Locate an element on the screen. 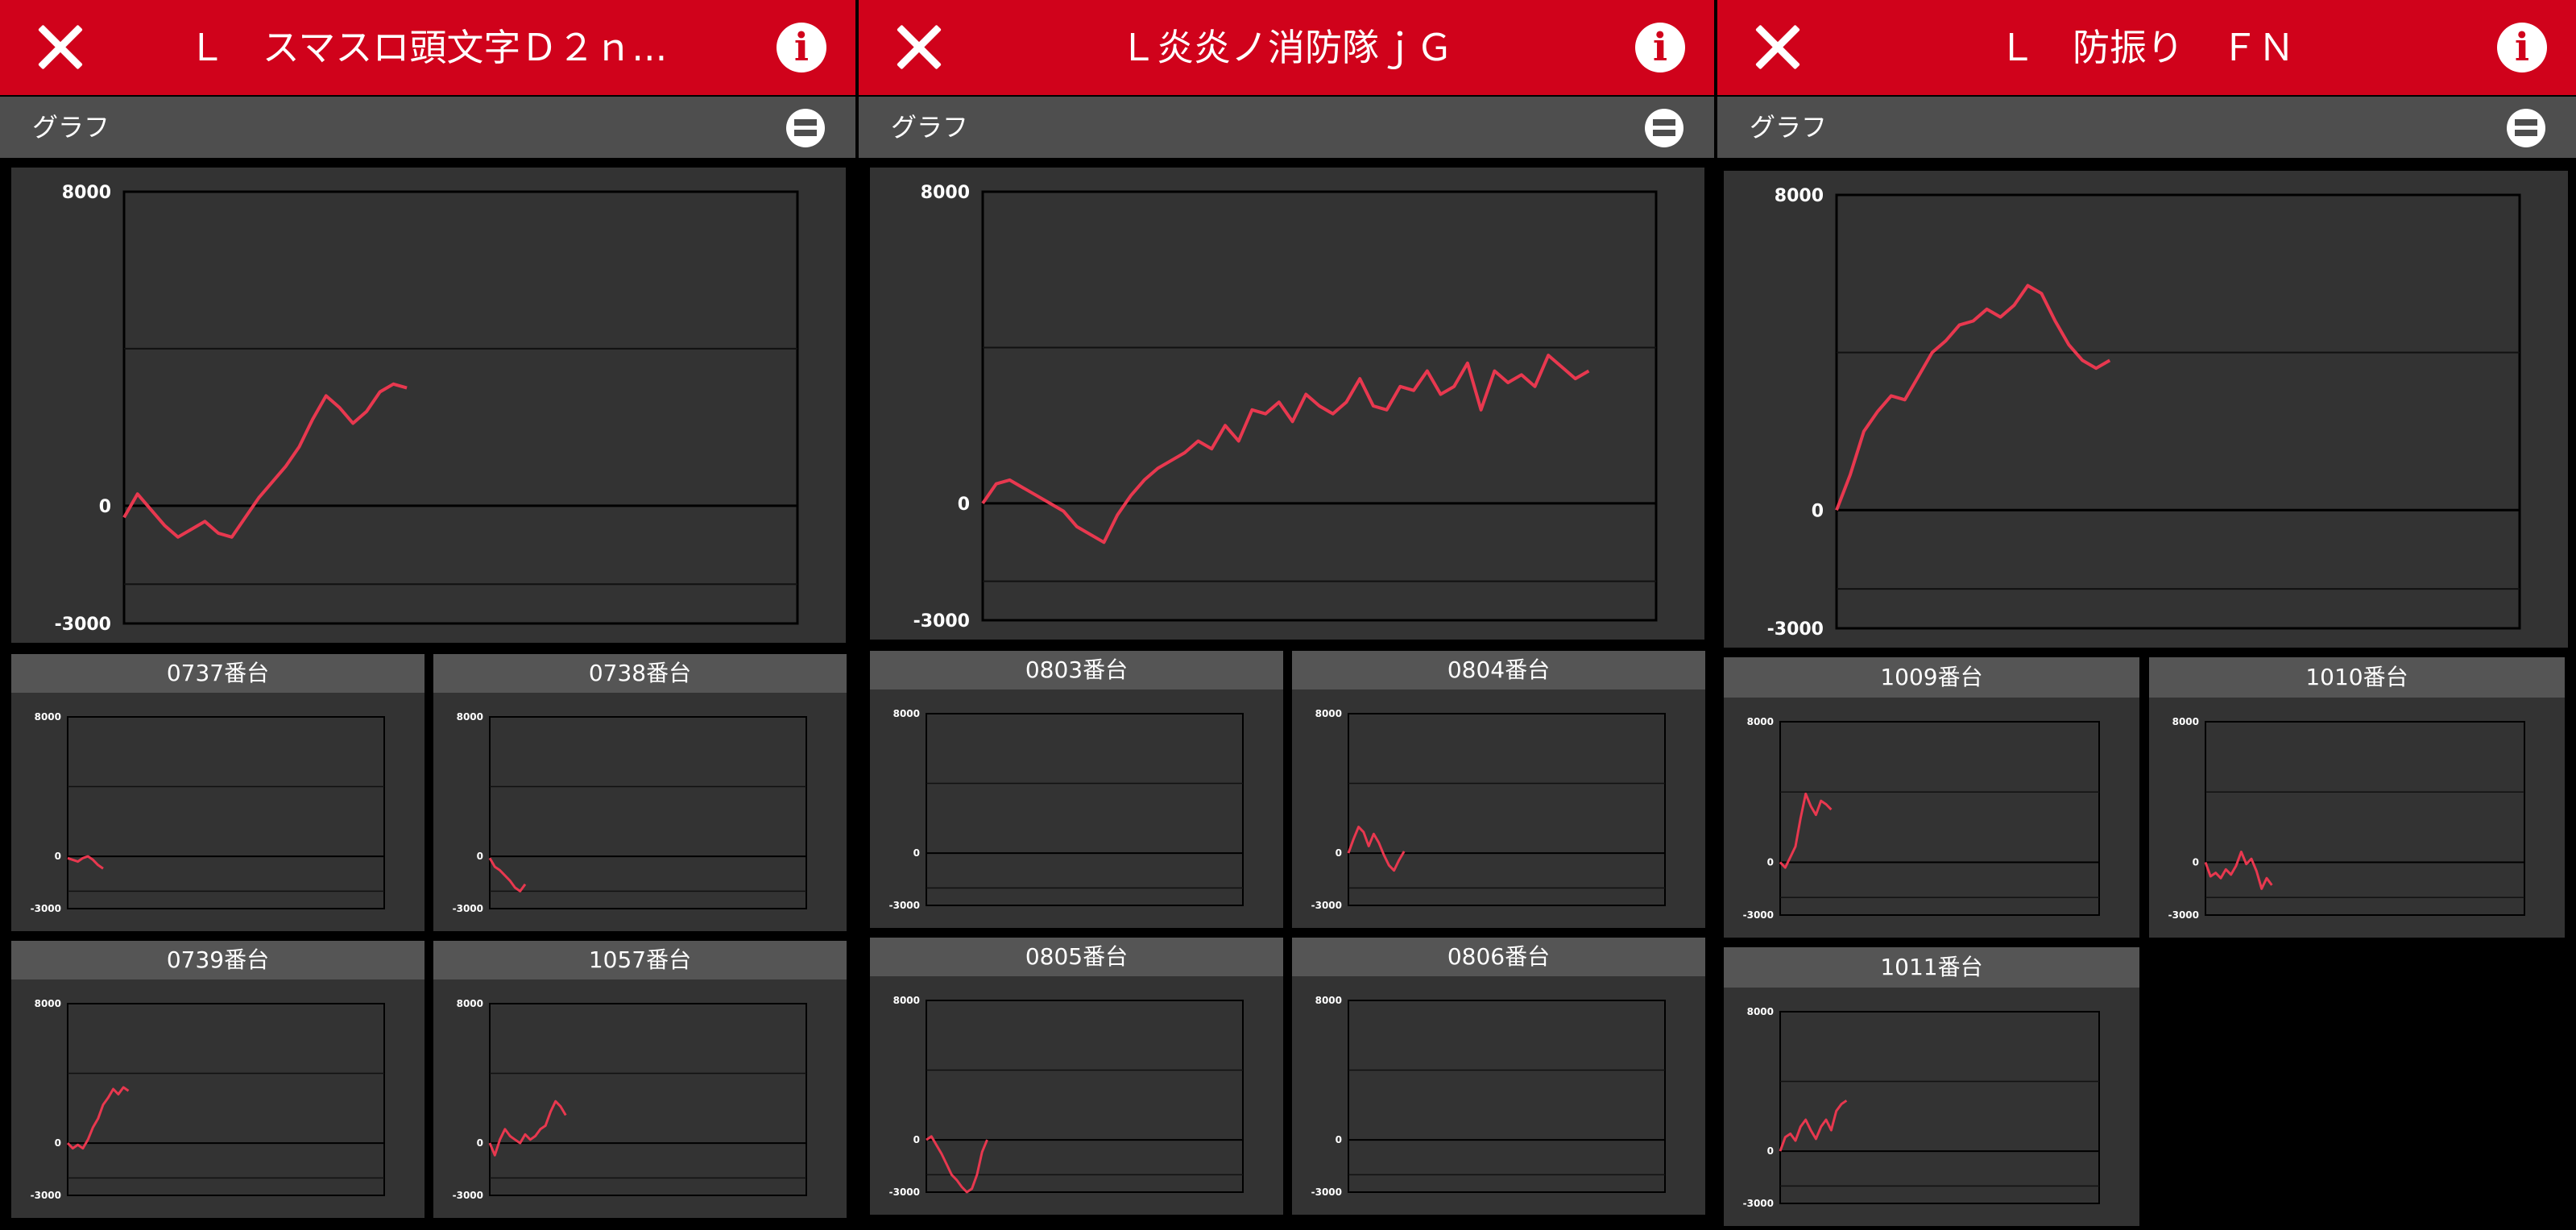 Image resolution: width=2576 pixels, height=1230 pixels. unit-card-title: 0737番台 is located at coordinates (218, 673).